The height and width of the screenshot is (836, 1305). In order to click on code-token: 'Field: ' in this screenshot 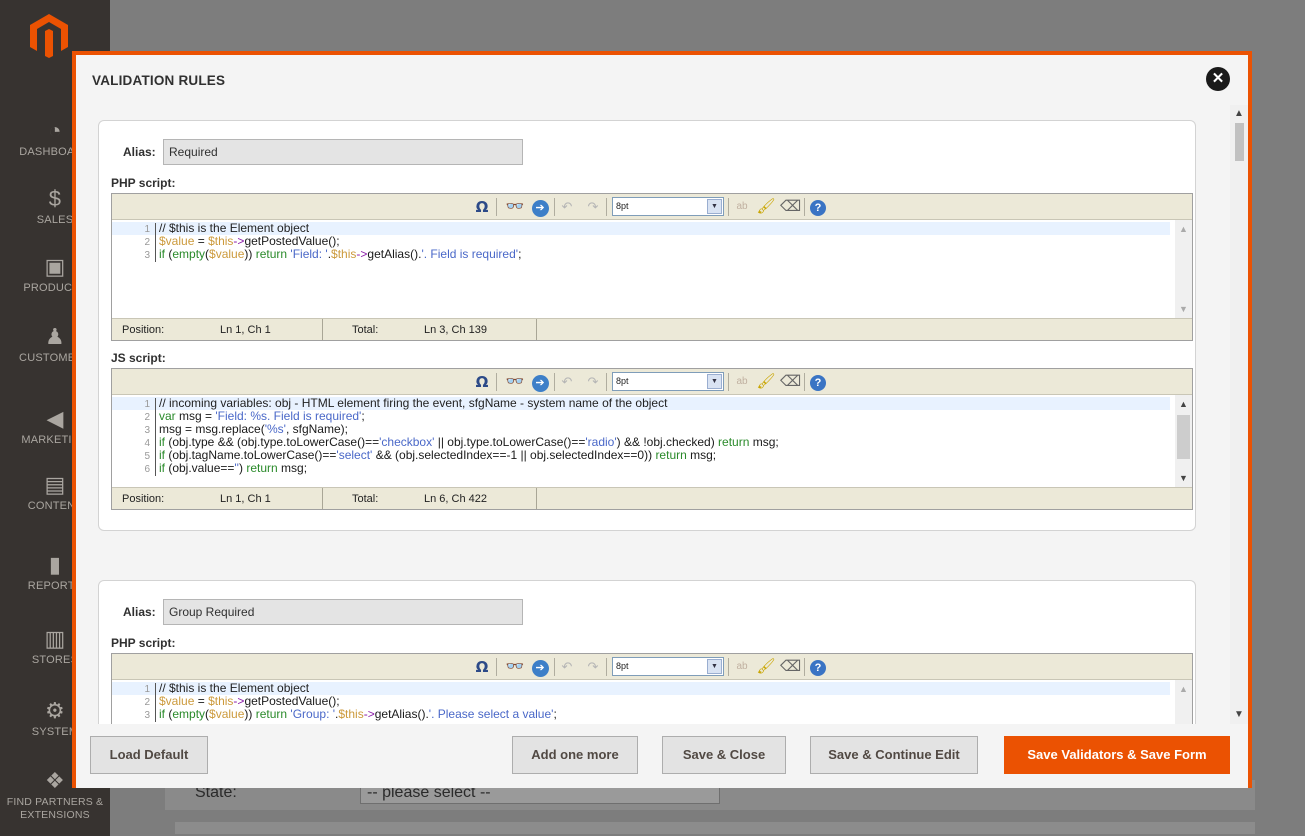, I will do `click(307, 254)`.